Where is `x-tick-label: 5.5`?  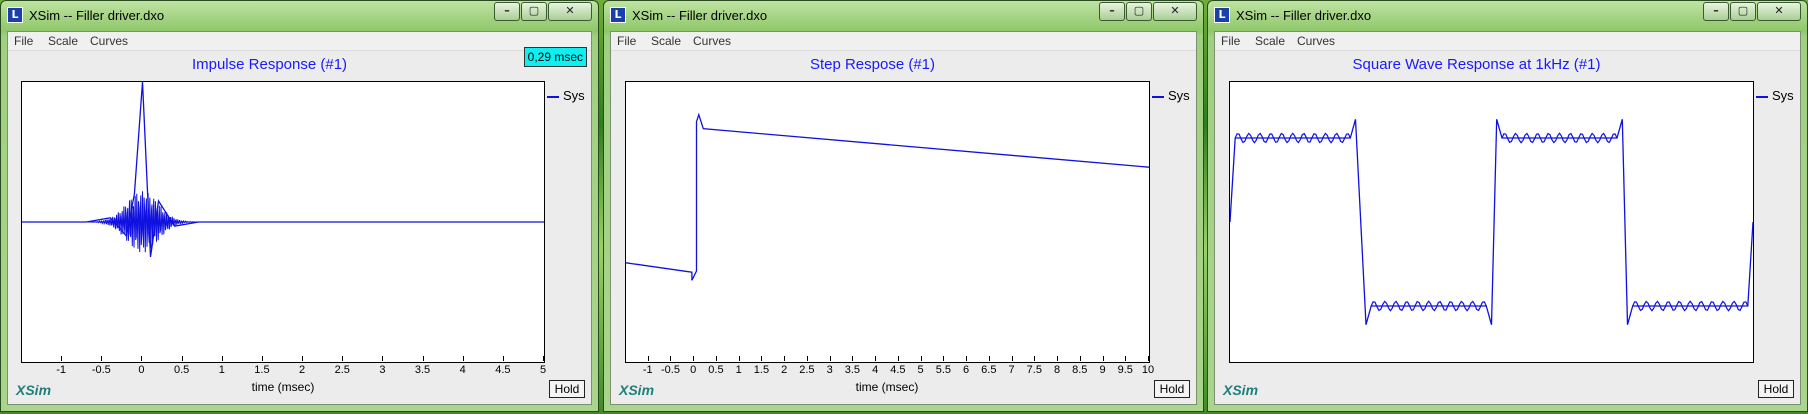
x-tick-label: 5.5 is located at coordinates (943, 370).